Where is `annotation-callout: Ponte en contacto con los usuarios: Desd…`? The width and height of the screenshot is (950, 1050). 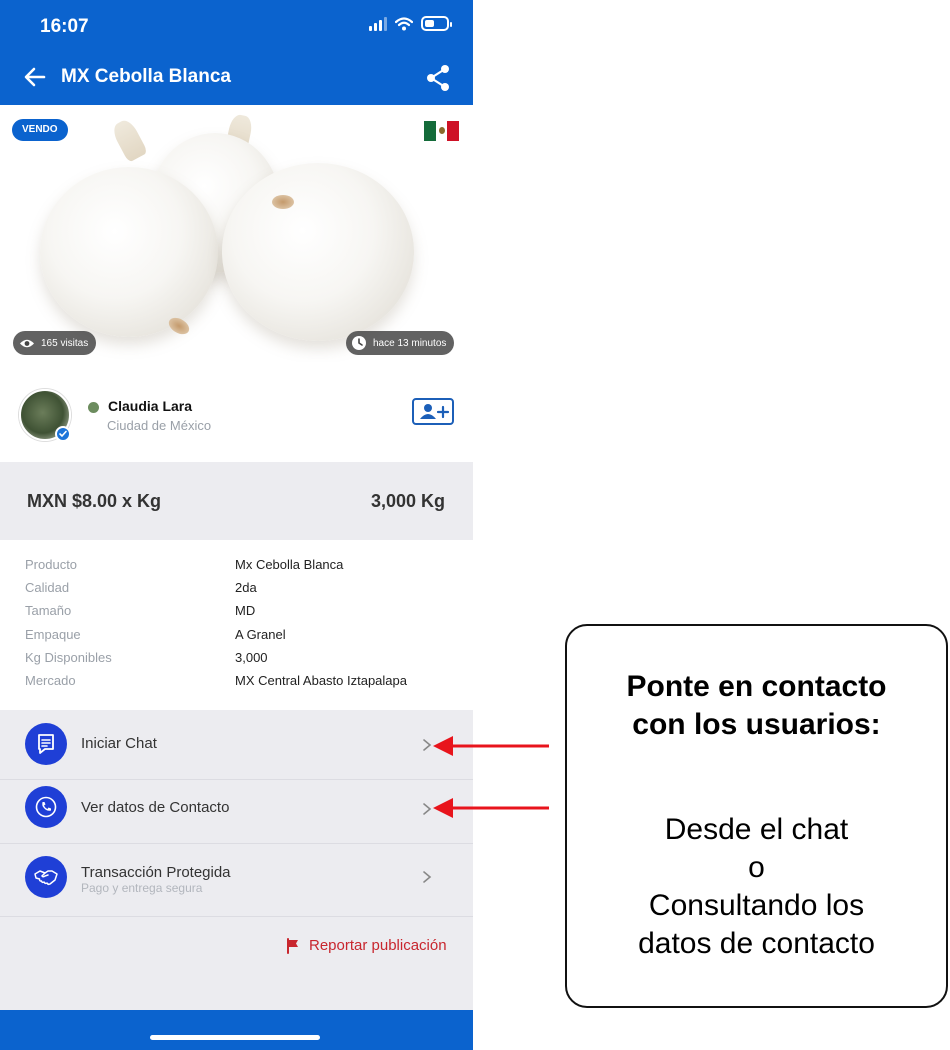
annotation-callout: Ponte en contacto con los usuarios: Desd… is located at coordinates (756, 816).